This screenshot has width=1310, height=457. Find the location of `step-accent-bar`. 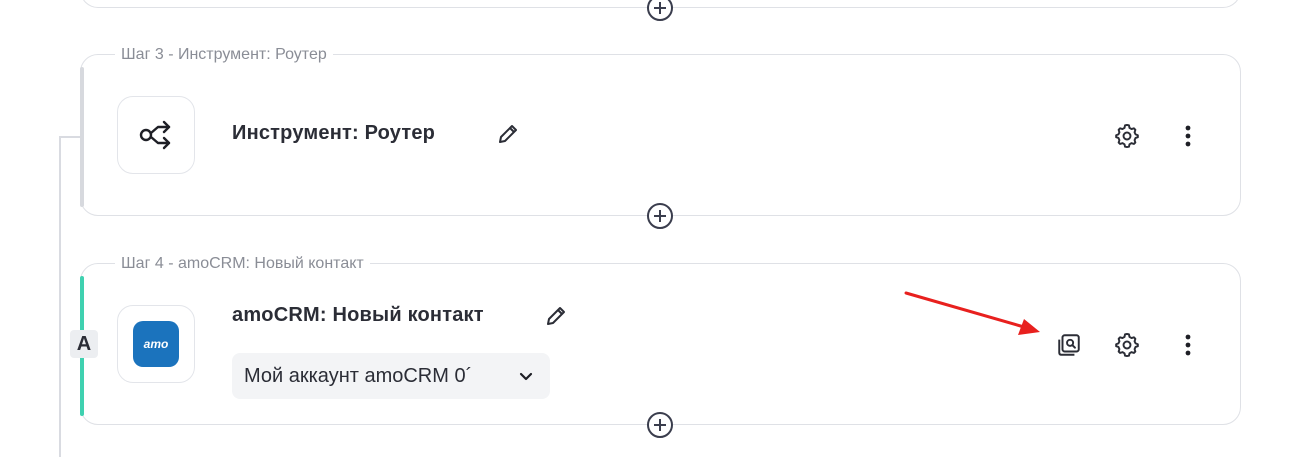

step-accent-bar is located at coordinates (82, 137).